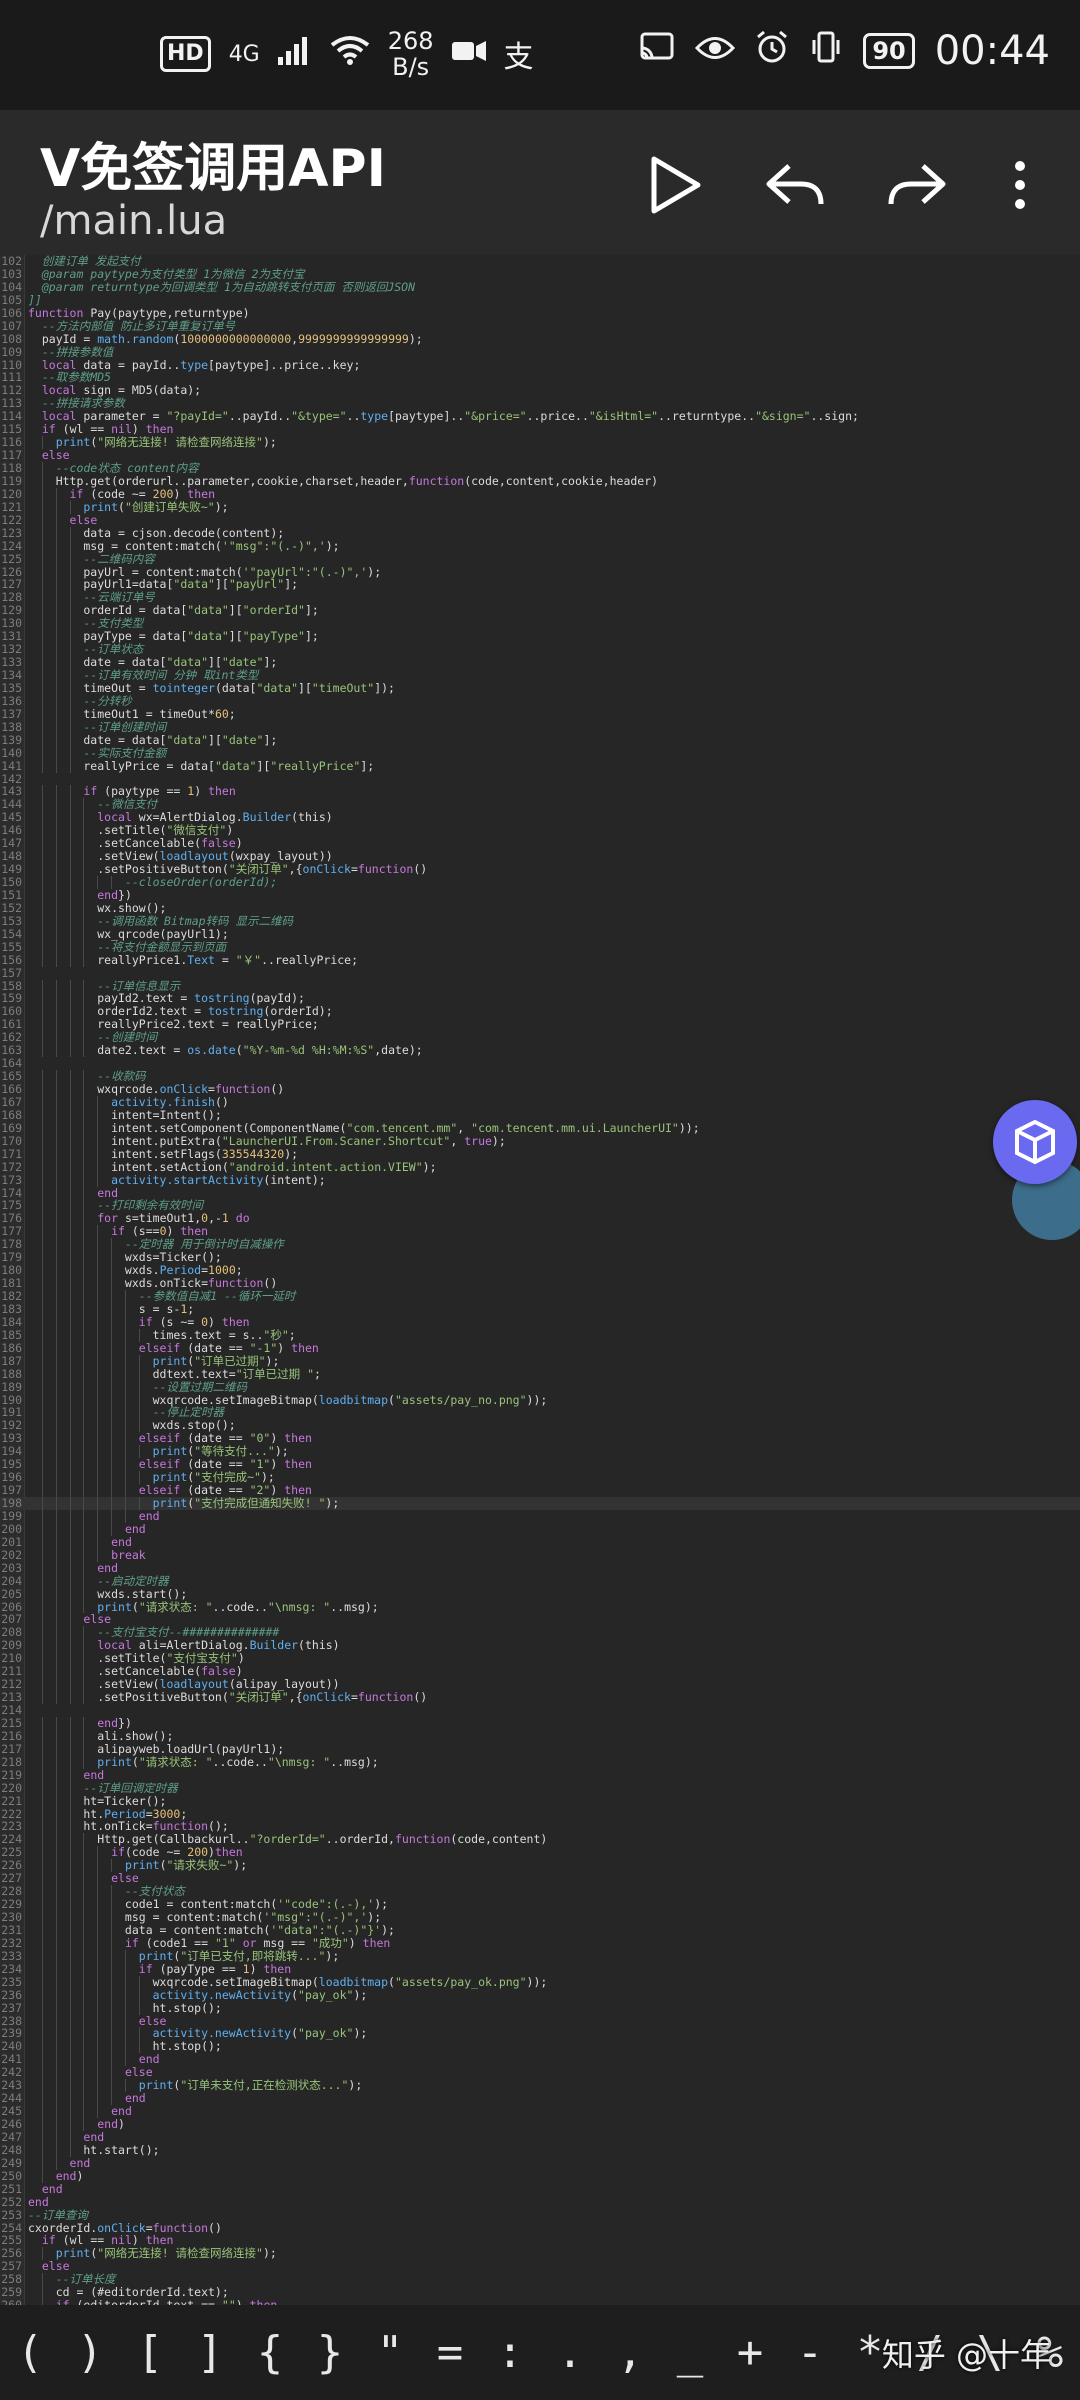 This screenshot has width=1080, height=2400. I want to click on code-line: 250 end), so click(540, 2176).